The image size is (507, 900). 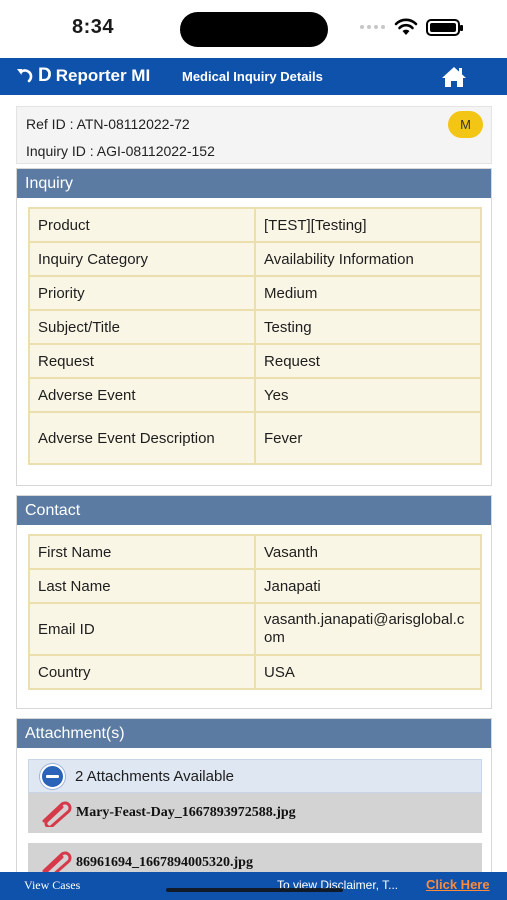 What do you see at coordinates (458, 884) in the screenshot?
I see `click-here-link: Click Here` at bounding box center [458, 884].